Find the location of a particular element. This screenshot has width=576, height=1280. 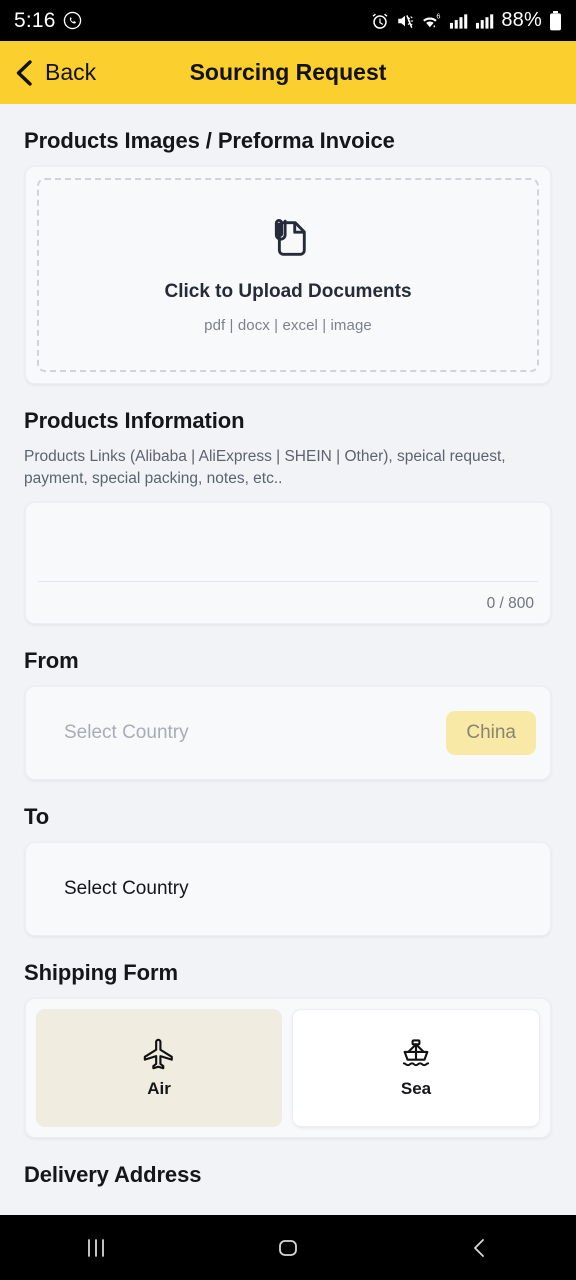

shipping-option-sea-label: Sea is located at coordinates (416, 1088).